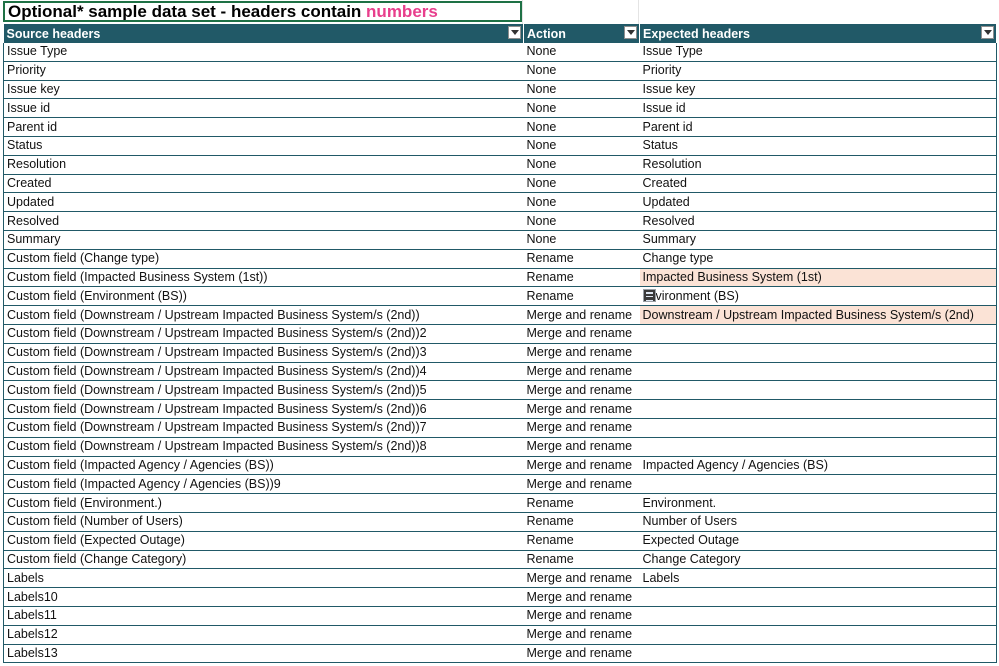  What do you see at coordinates (263, 184) in the screenshot?
I see `cell-source-header: Created` at bounding box center [263, 184].